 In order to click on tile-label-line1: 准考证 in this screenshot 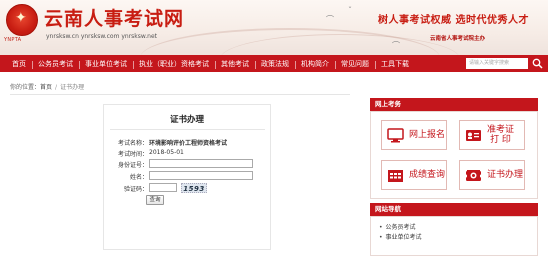, I will do `click(501, 130)`.